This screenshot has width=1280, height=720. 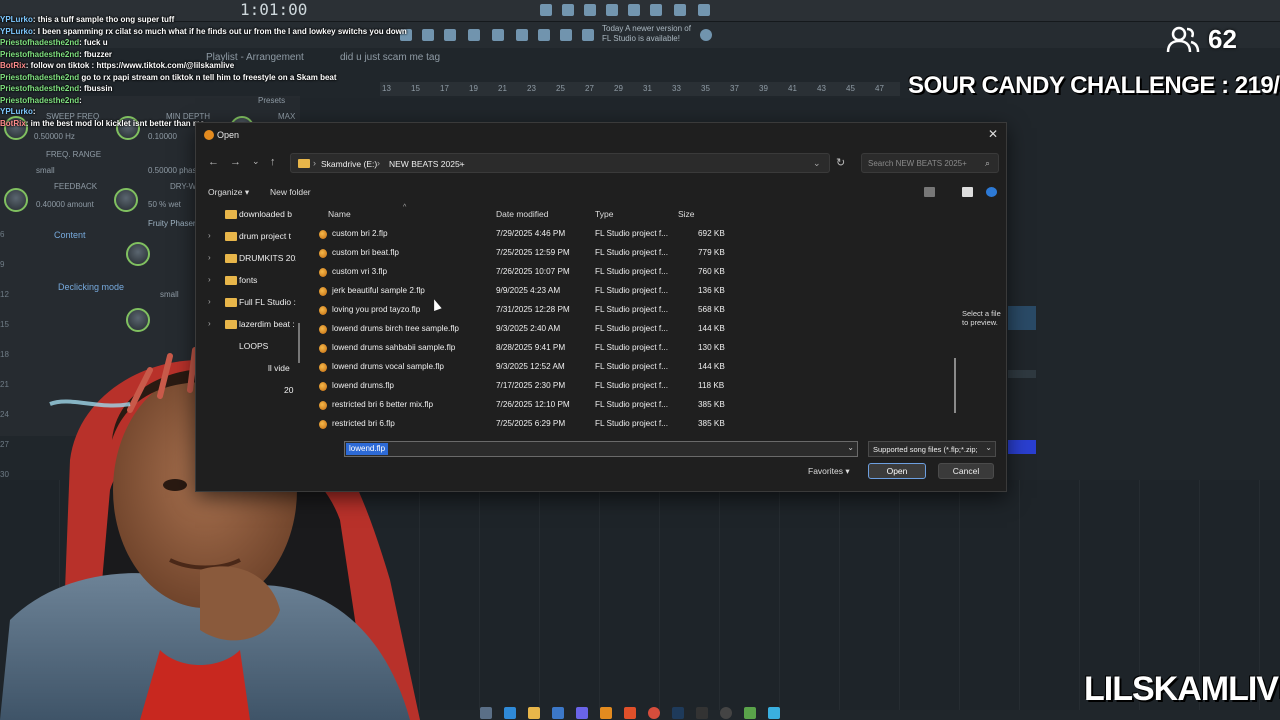 I want to click on news-line-2: FL Studio is available!, so click(x=641, y=38).